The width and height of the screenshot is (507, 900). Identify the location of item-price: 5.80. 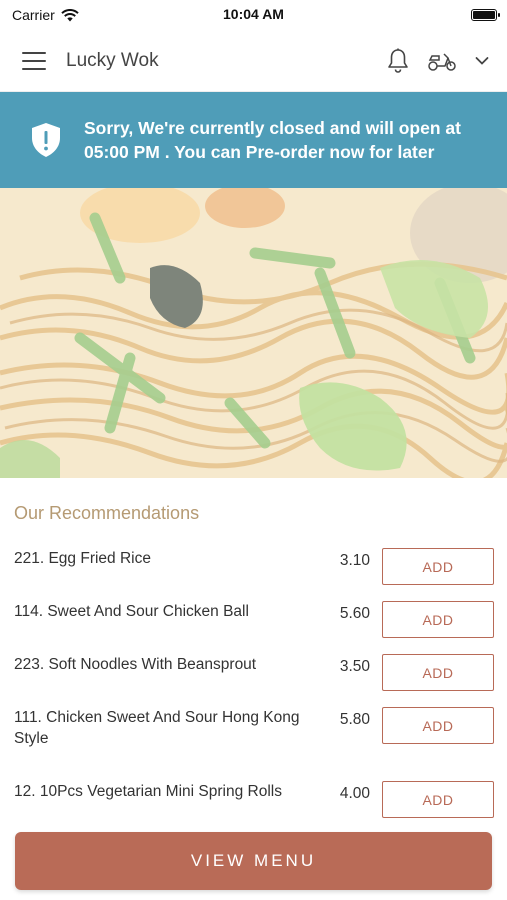
(354, 719).